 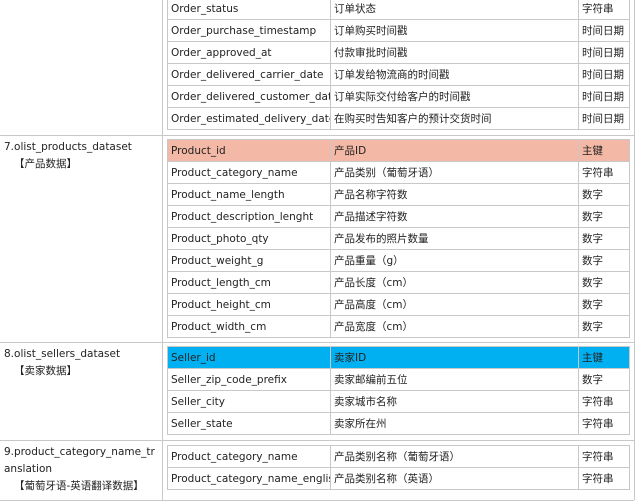 What do you see at coordinates (454, 401) in the screenshot?
I see `field-description: 卖家城市名称` at bounding box center [454, 401].